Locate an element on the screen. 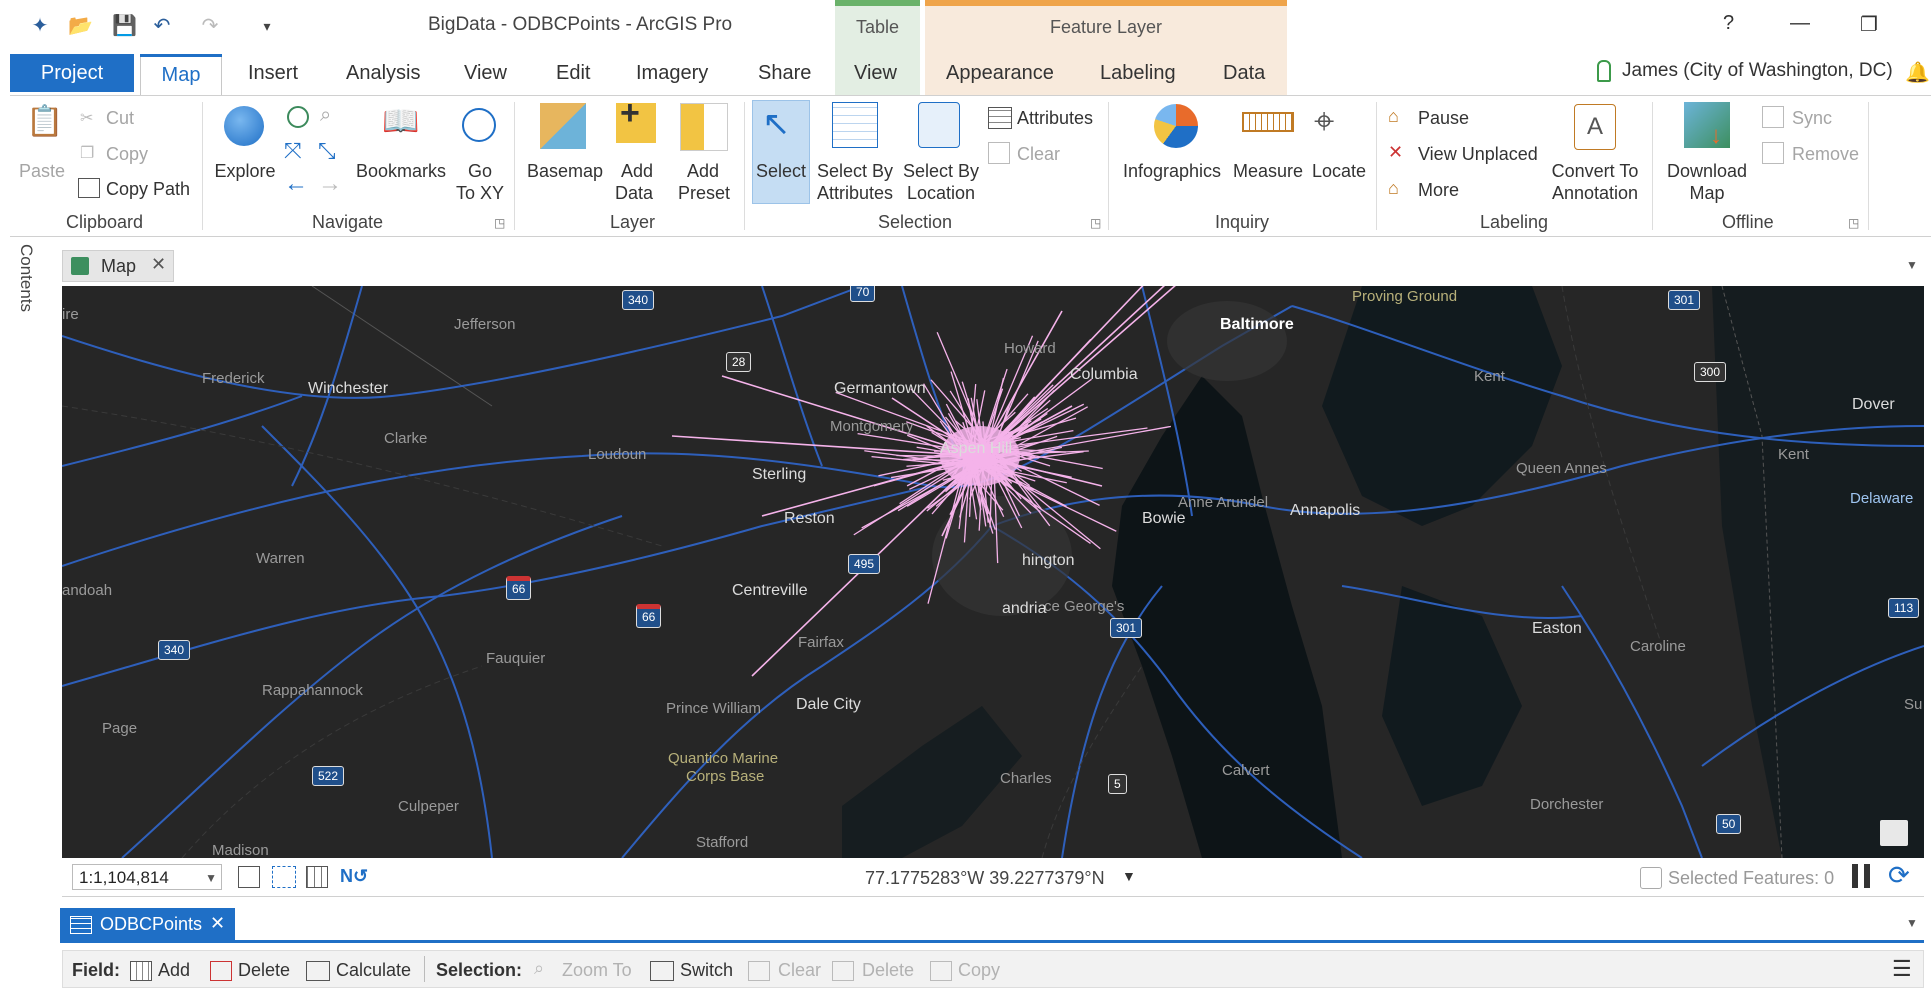 The height and width of the screenshot is (988, 1931). explore-button: Explore is located at coordinates (245, 171).